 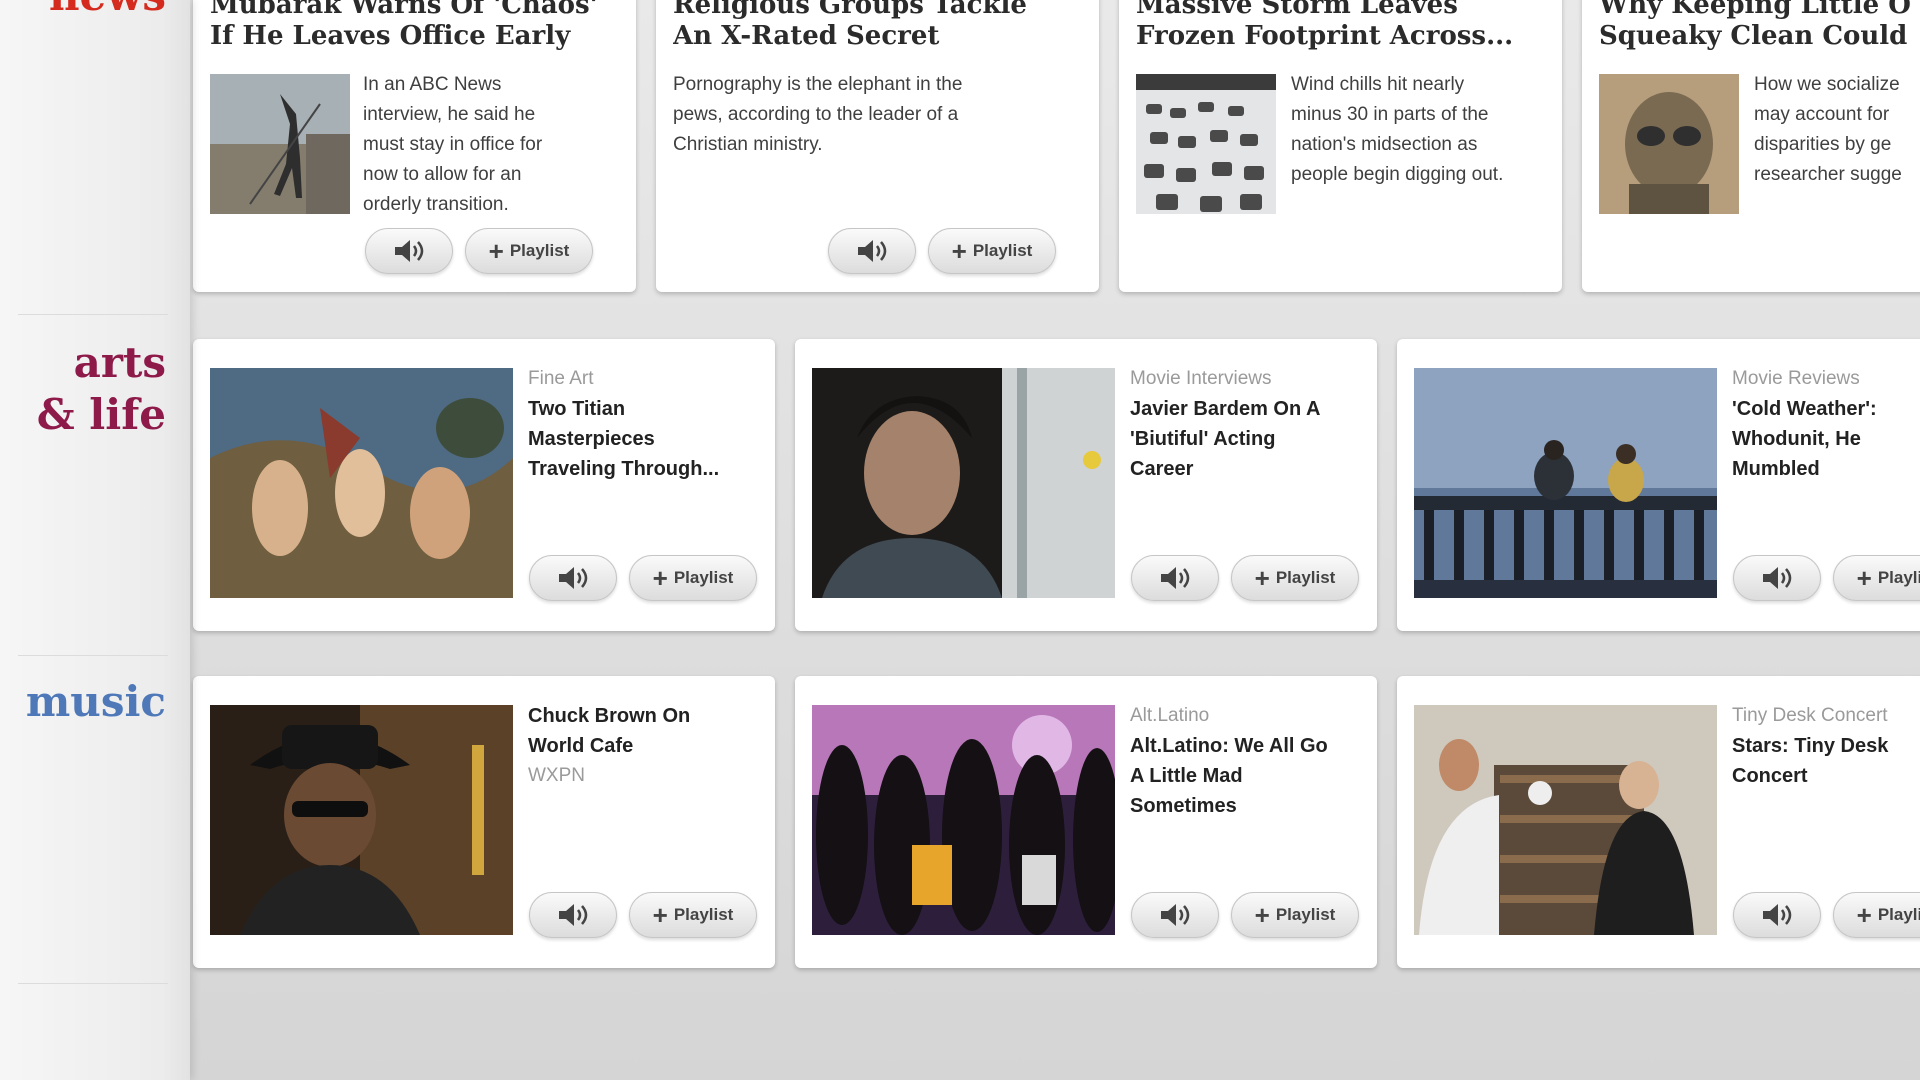 What do you see at coordinates (748, 144) in the screenshot?
I see `teaser-line: Christian ministry.` at bounding box center [748, 144].